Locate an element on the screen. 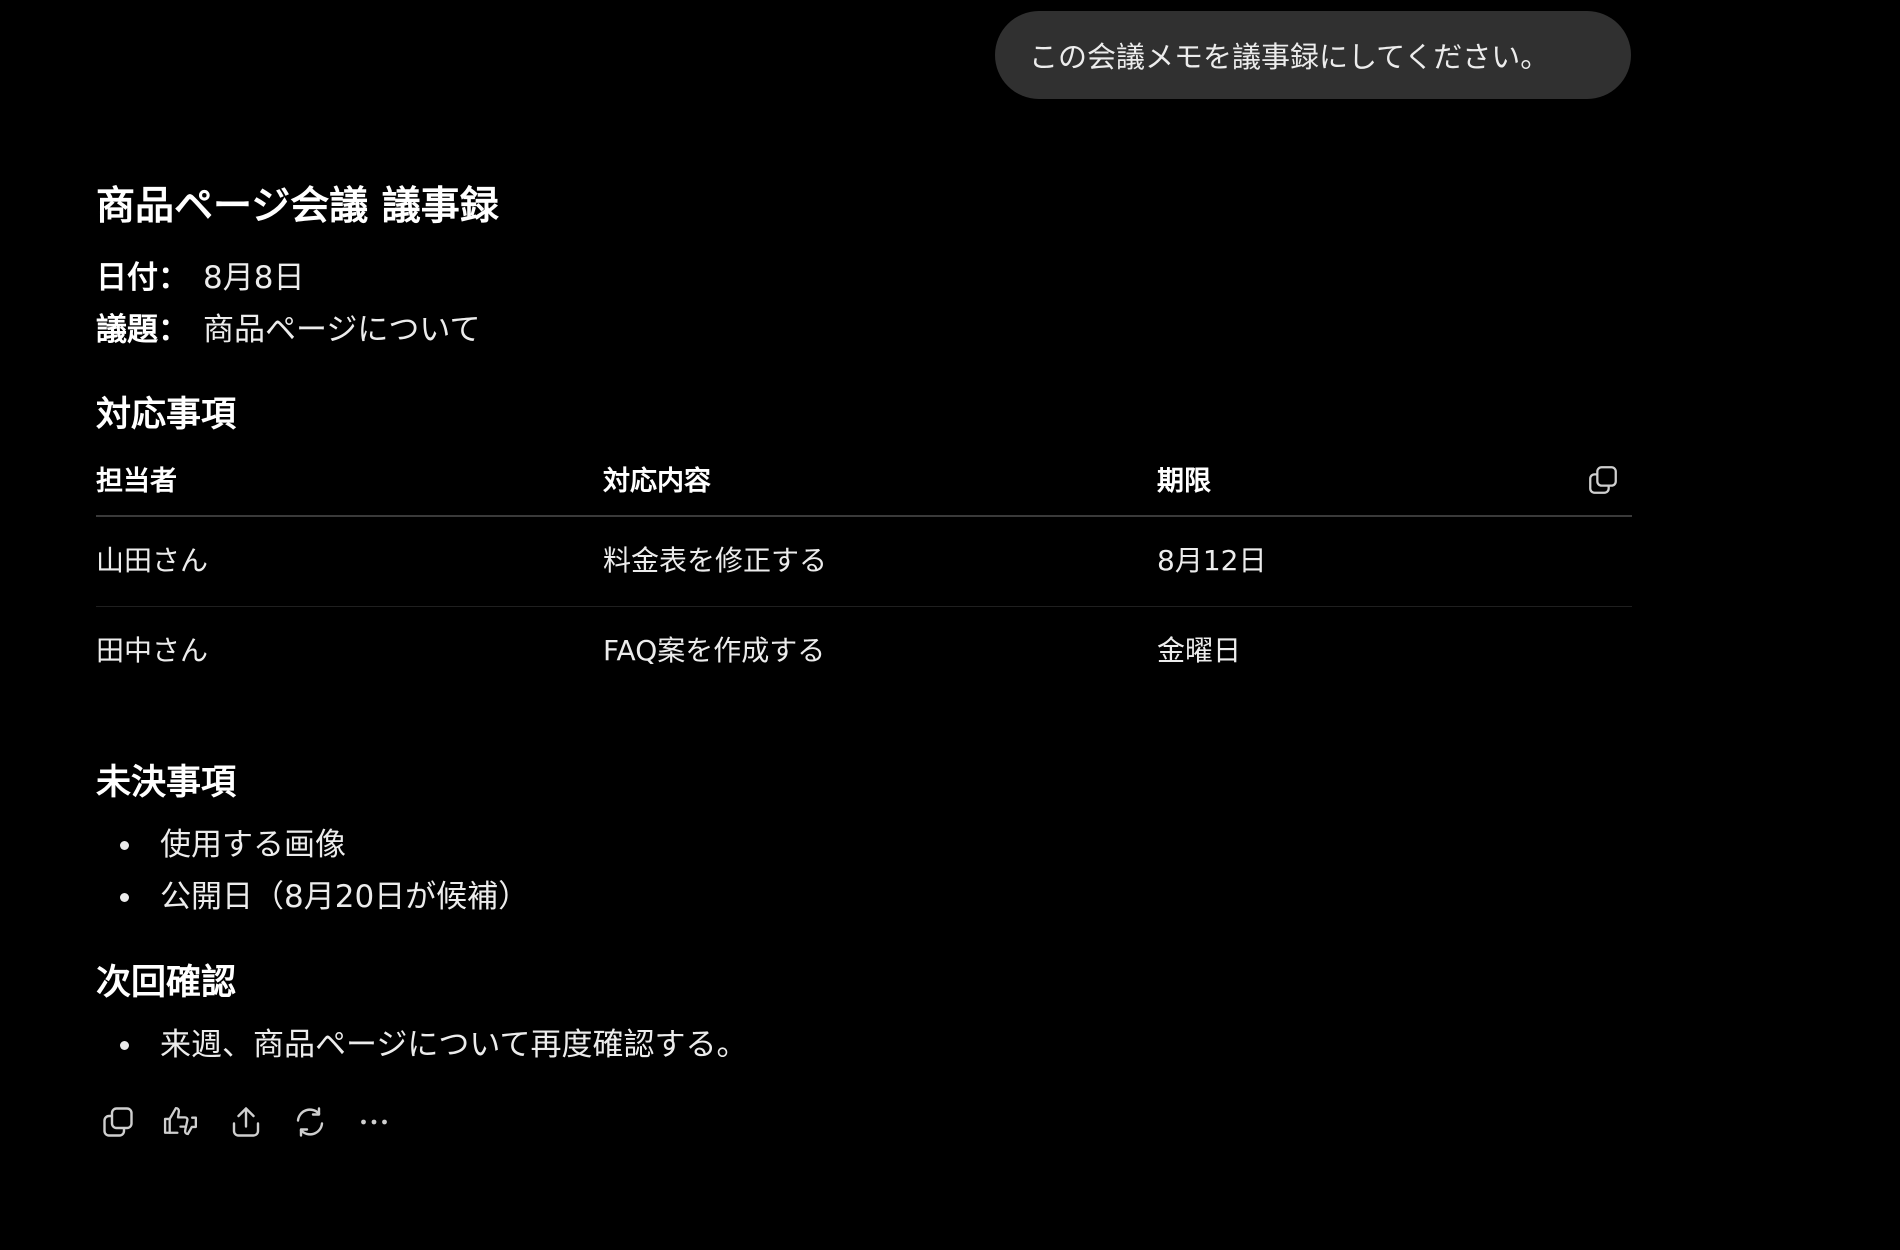 Image resolution: width=1900 pixels, height=1250 pixels. table-cell-deadline: 金曜日 is located at coordinates (1199, 650).